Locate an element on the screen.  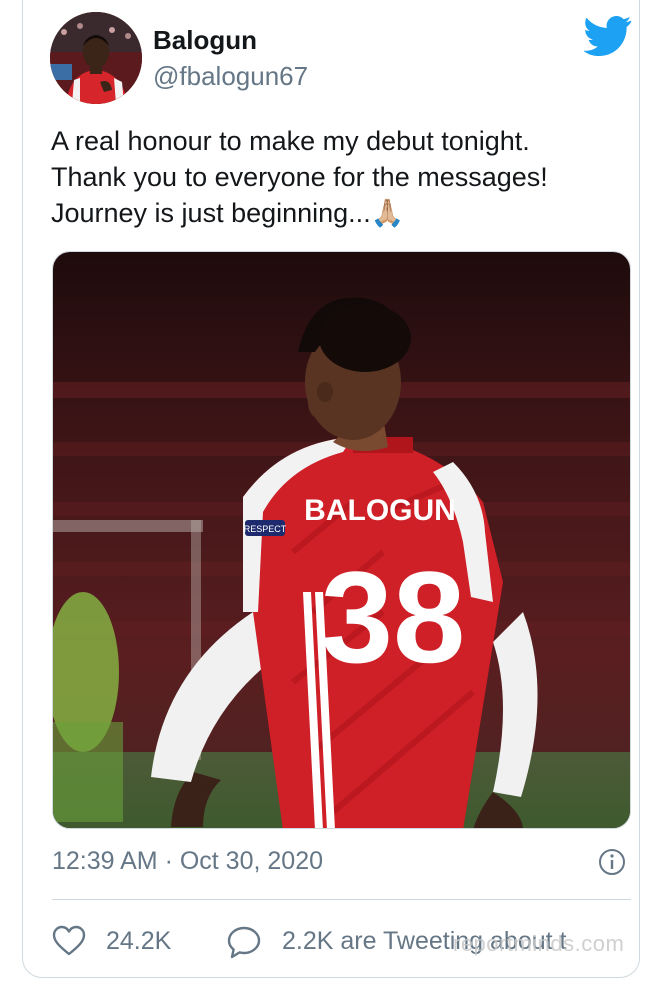
praying-hands-emoji: 🙏🏼 is located at coordinates (387, 213).